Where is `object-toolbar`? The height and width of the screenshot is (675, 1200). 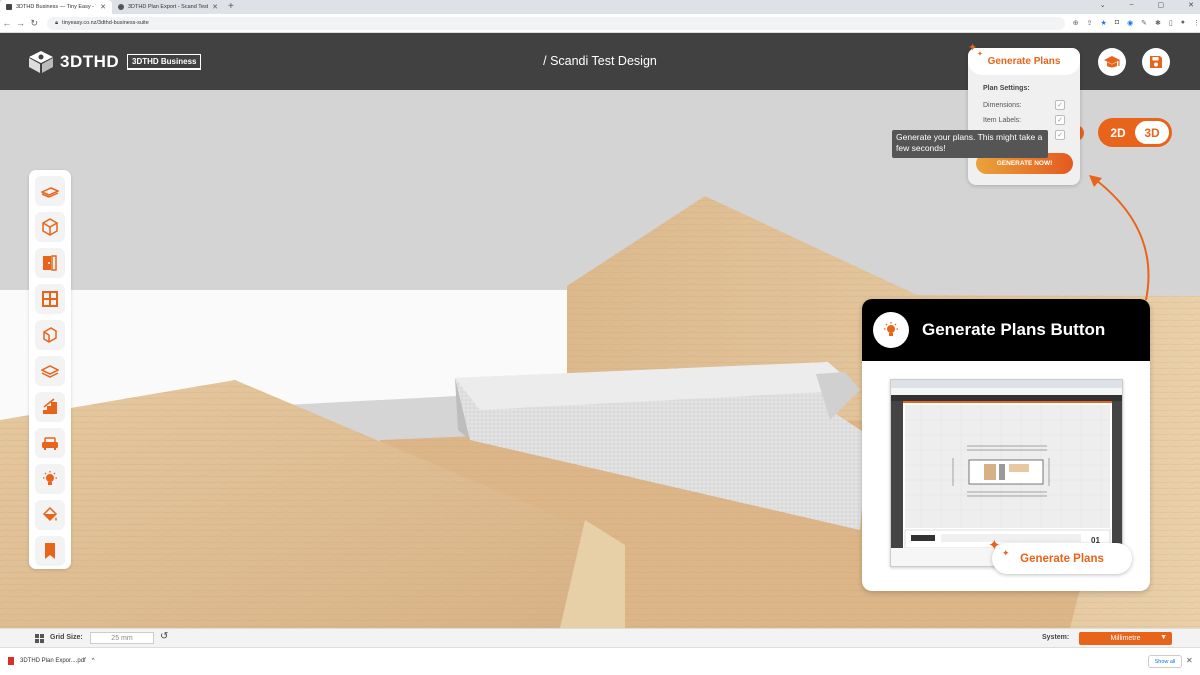 object-toolbar is located at coordinates (50, 369).